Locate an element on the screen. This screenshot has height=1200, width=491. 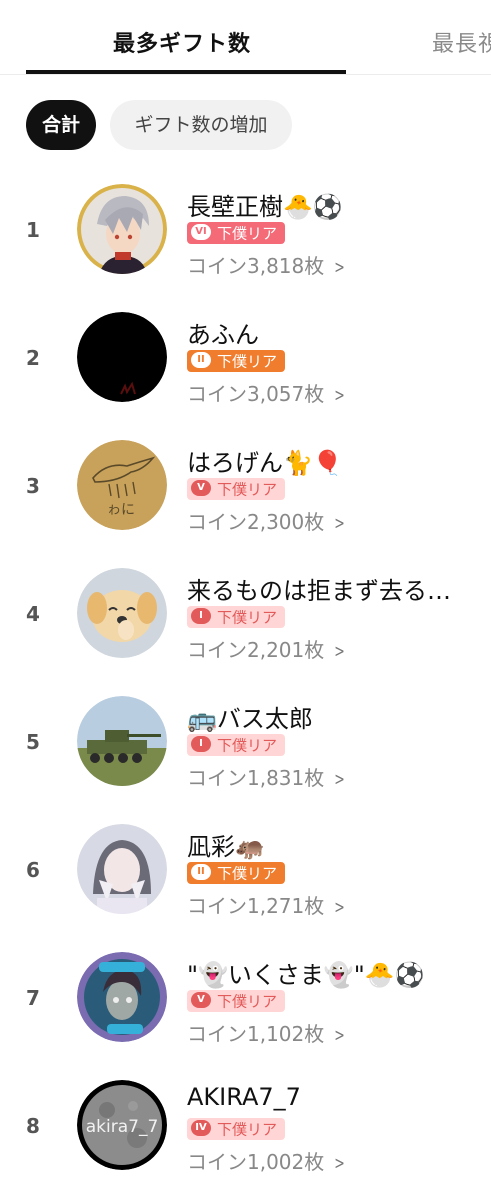
rank-number: 6 is located at coordinates (33, 870).